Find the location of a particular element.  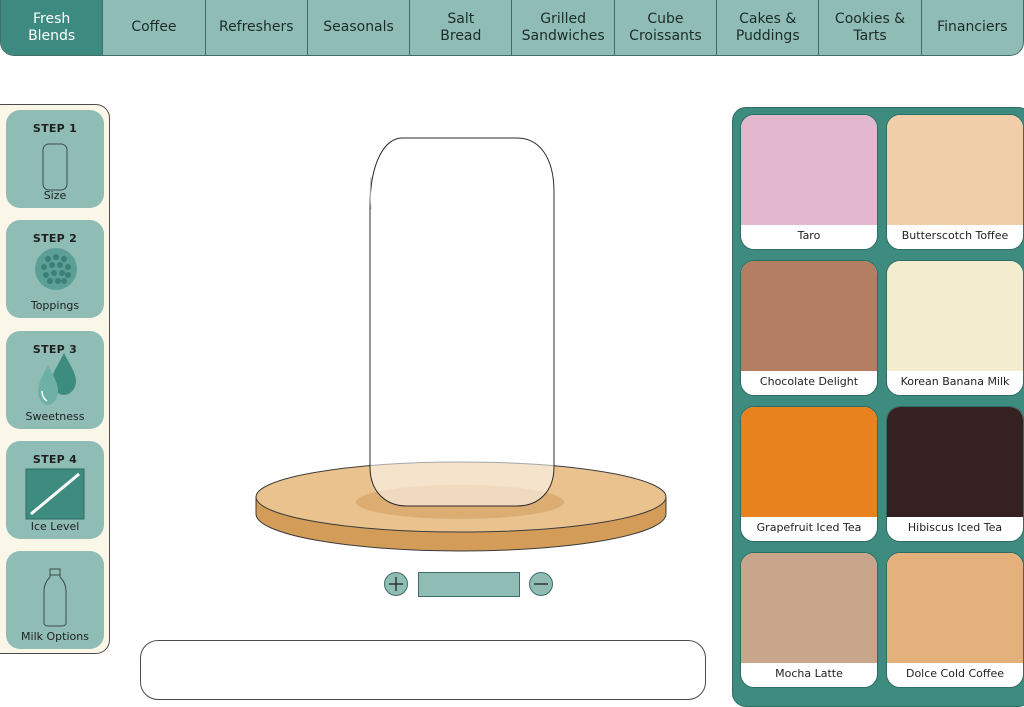

flavor-card-grapefruit-iced-tea: Grapefruit Iced Tea is located at coordinates (809, 474).